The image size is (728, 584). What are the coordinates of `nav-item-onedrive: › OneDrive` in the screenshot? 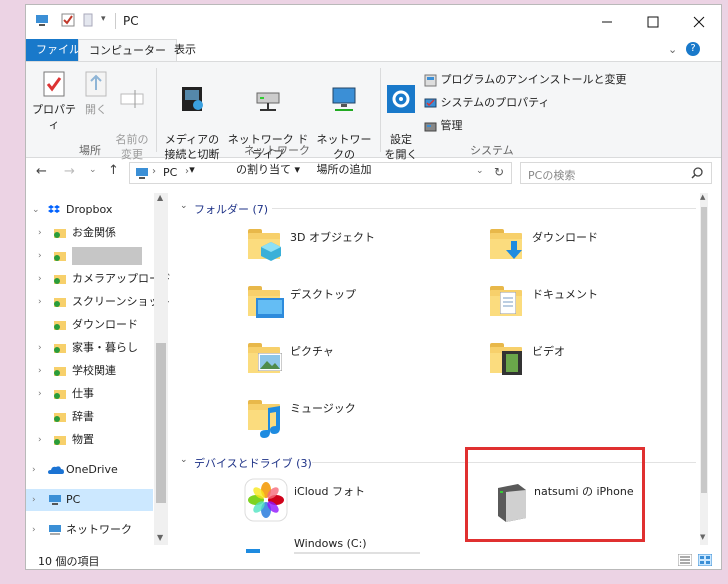 It's located at (89, 470).